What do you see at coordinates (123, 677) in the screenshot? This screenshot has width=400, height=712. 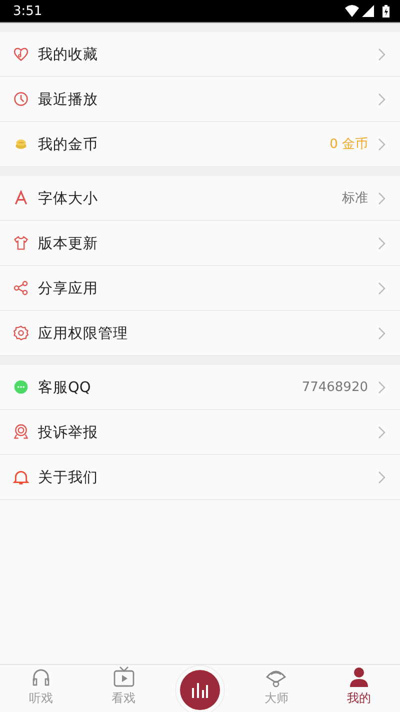 I see `tv-icon` at bounding box center [123, 677].